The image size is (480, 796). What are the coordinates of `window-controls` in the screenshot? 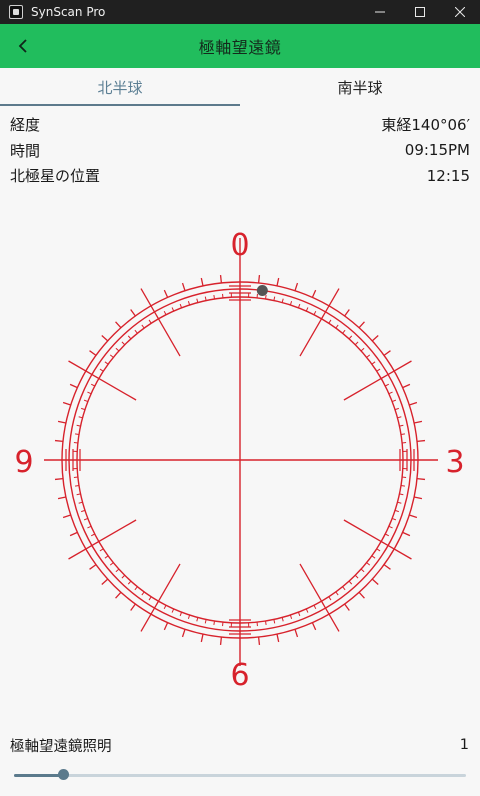 It's located at (420, 12).